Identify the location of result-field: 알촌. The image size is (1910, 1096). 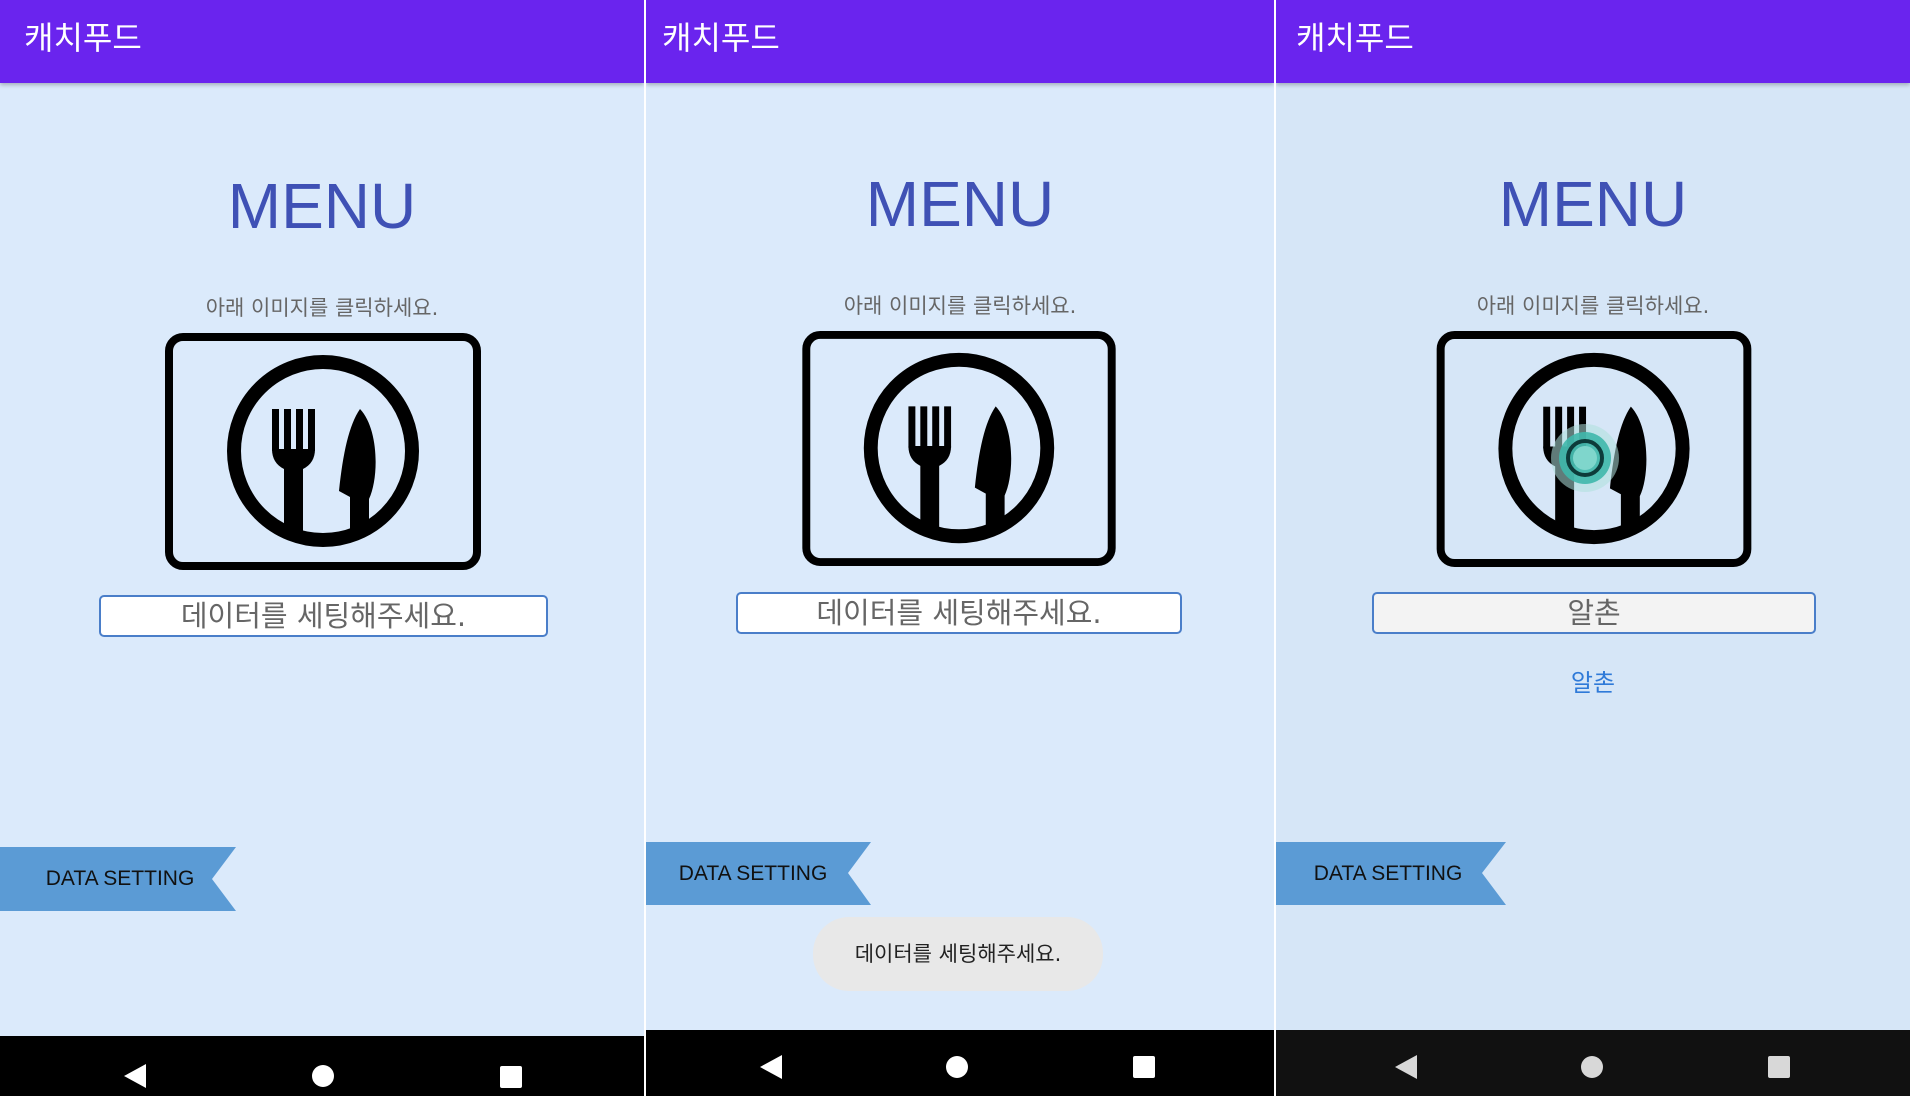
(1594, 613).